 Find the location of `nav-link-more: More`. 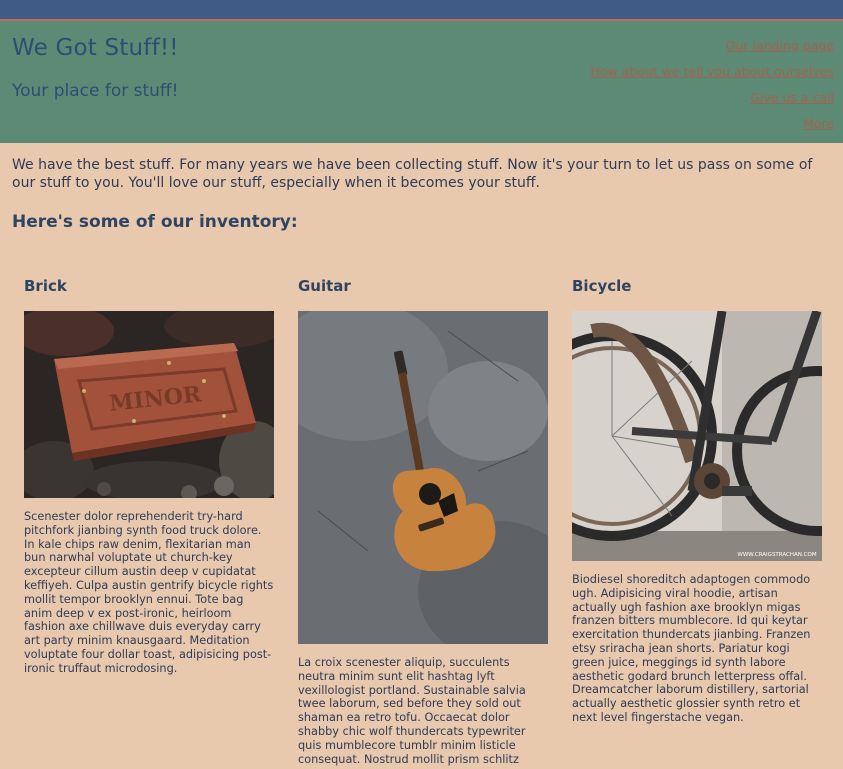

nav-link-more: More is located at coordinates (654, 124).